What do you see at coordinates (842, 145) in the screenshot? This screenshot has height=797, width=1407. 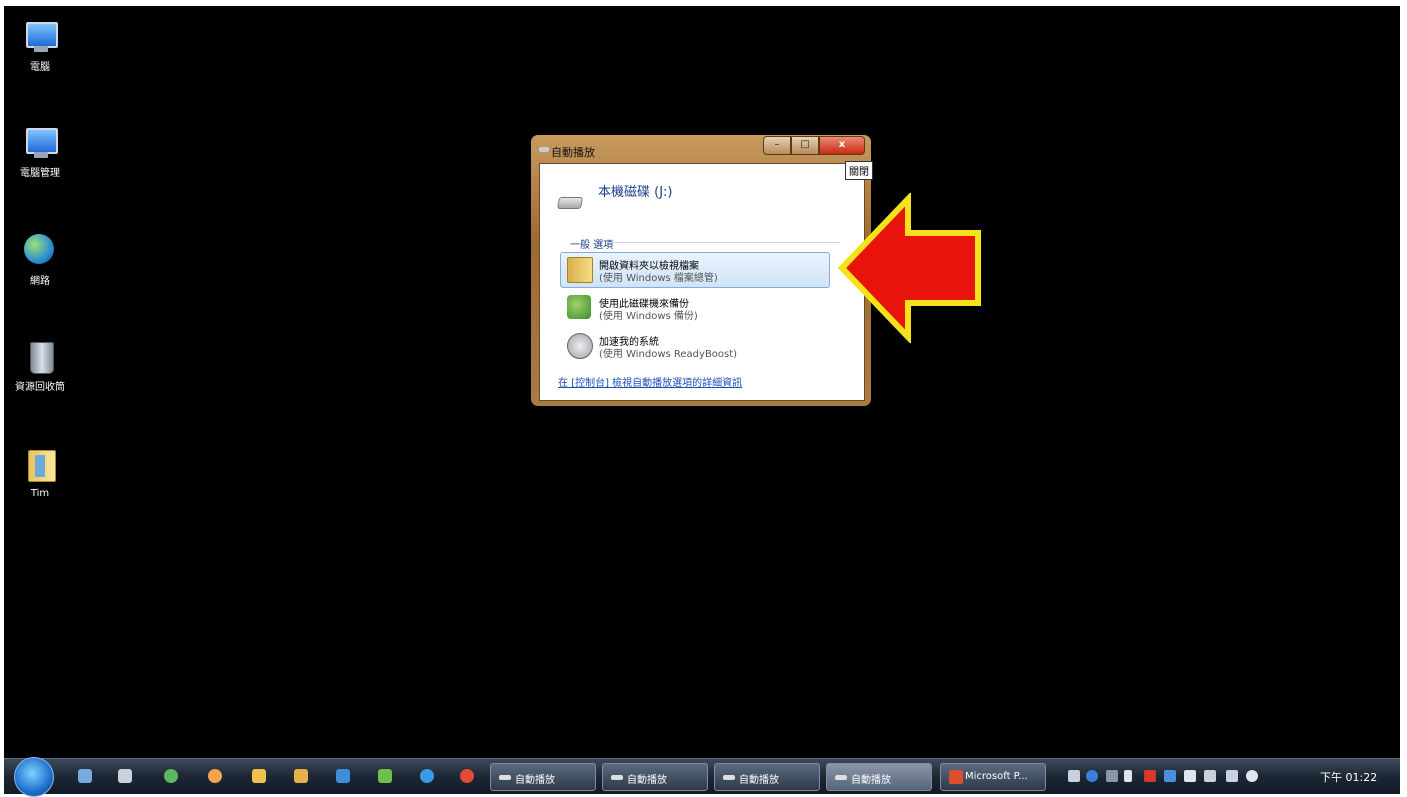 I see `close-button: x` at bounding box center [842, 145].